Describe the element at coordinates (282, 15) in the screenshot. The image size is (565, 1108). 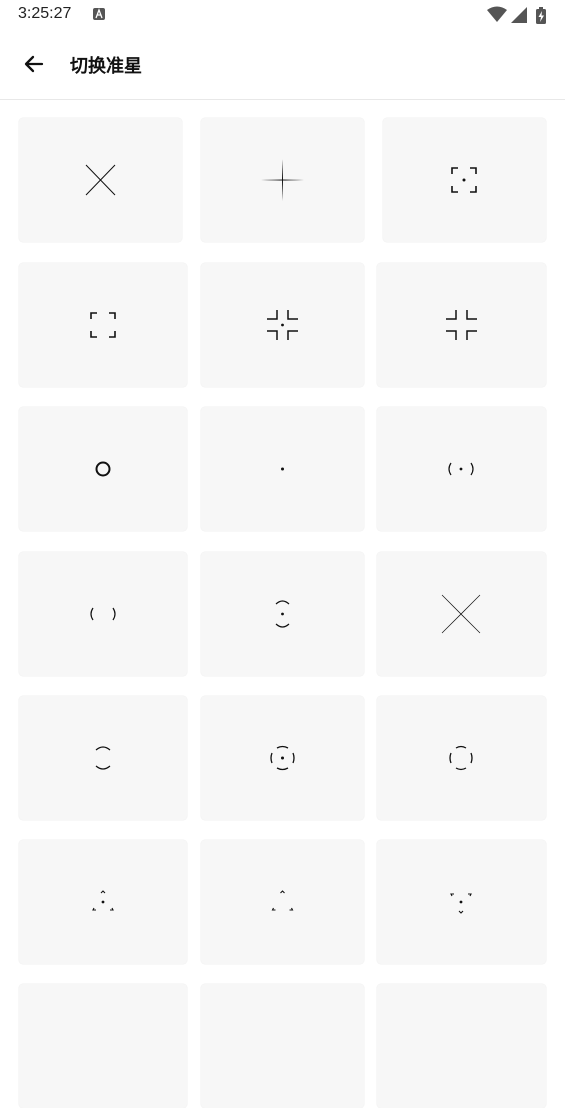
I see `status-bar: 3:25:27` at that location.